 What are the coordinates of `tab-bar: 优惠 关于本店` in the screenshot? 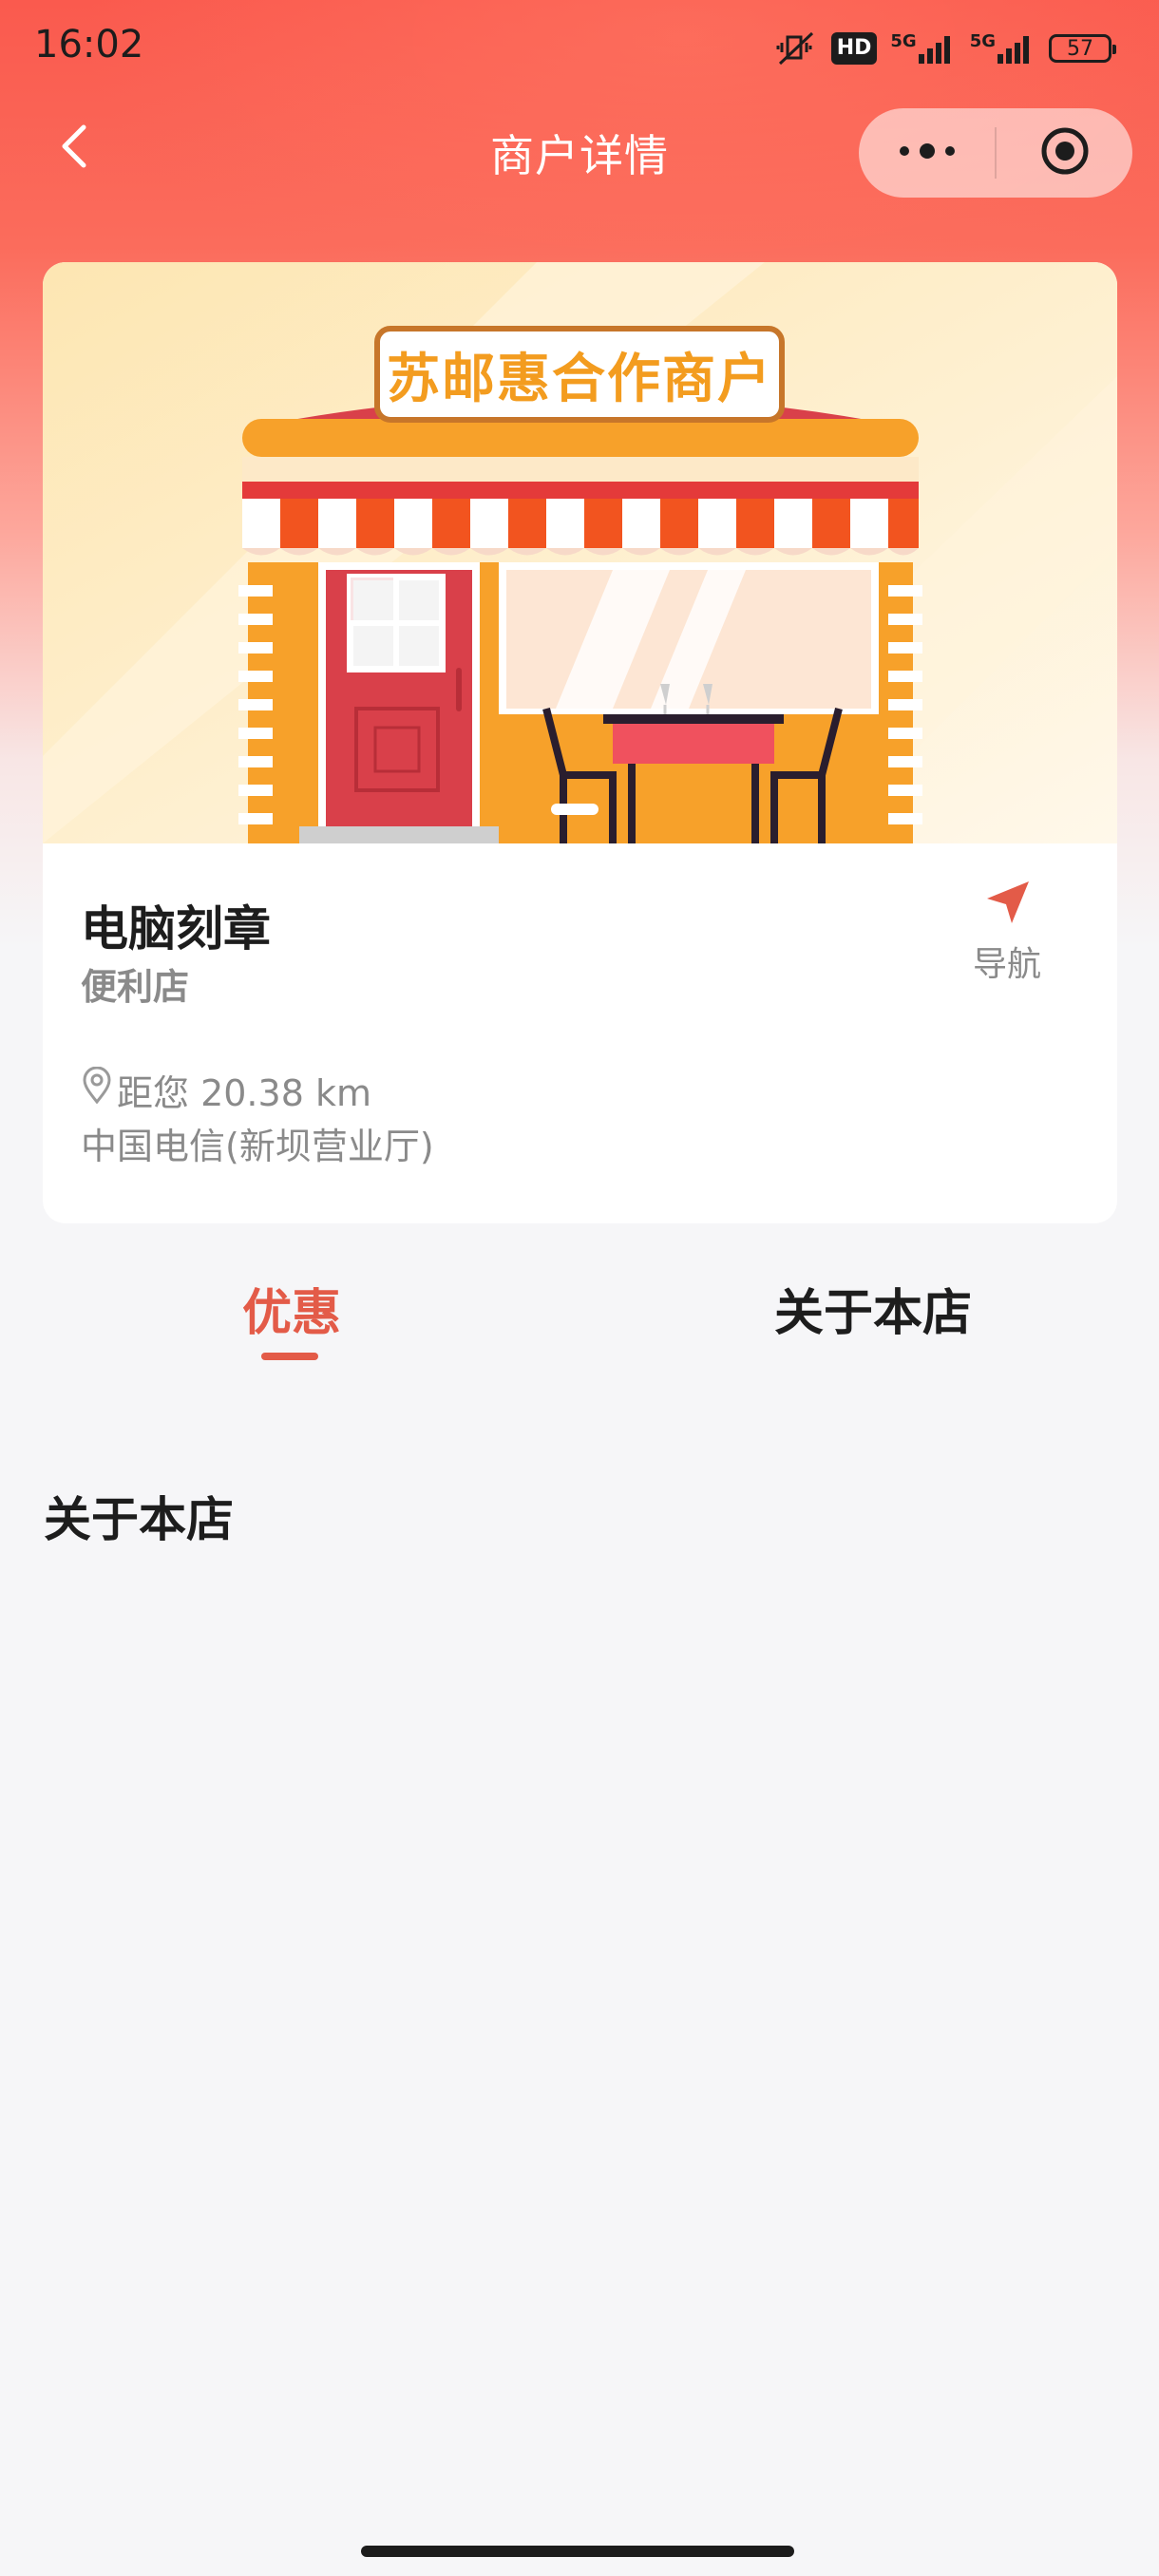 It's located at (579, 1311).